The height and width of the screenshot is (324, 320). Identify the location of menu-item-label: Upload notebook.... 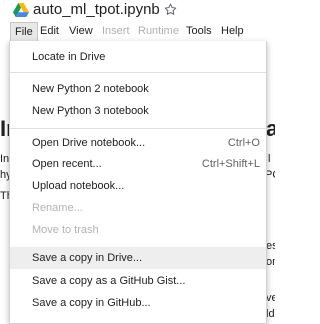
(78, 186).